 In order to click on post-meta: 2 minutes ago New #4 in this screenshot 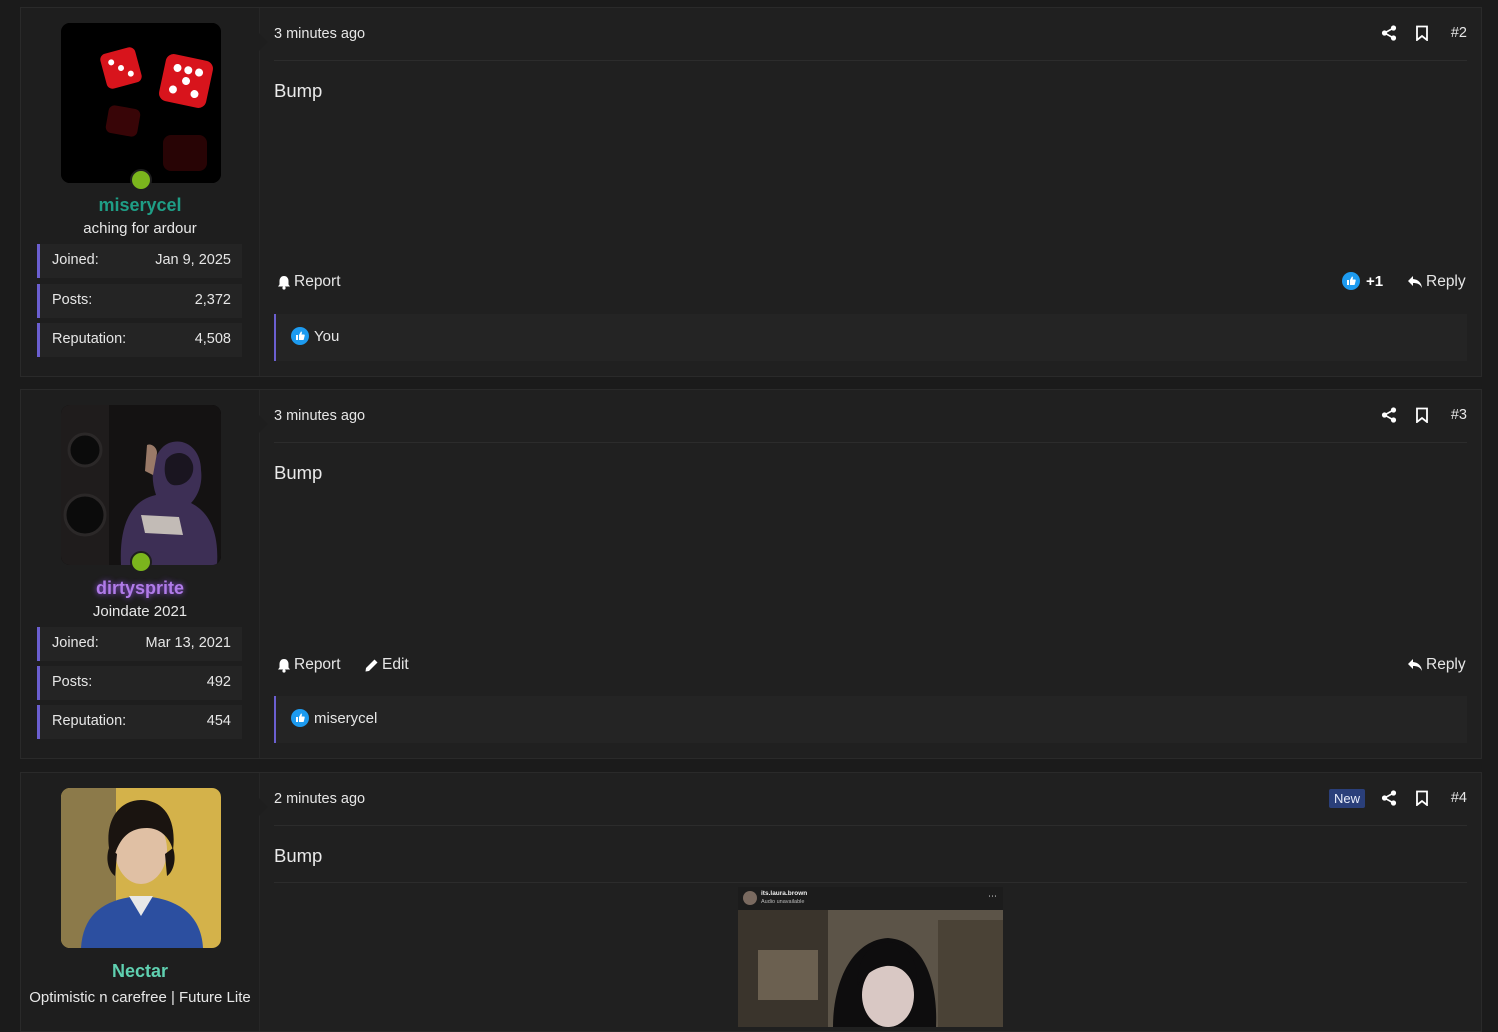, I will do `click(870, 799)`.